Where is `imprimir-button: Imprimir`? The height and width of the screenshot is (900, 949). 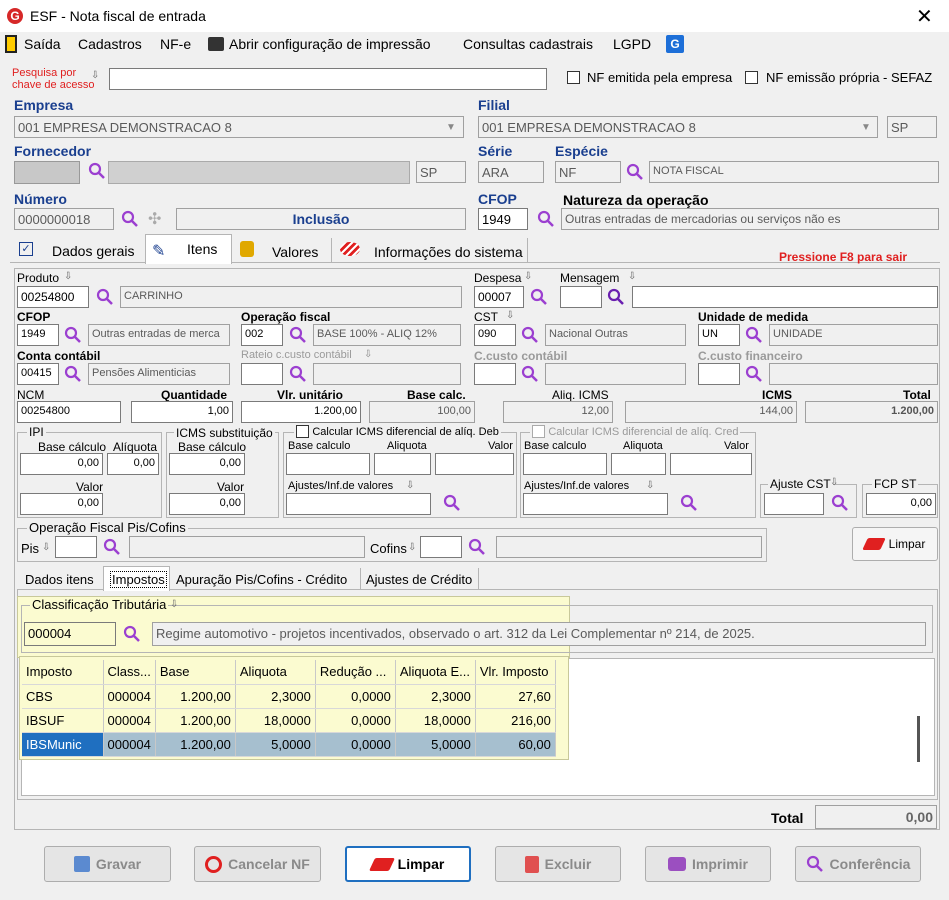 imprimir-button: Imprimir is located at coordinates (708, 864).